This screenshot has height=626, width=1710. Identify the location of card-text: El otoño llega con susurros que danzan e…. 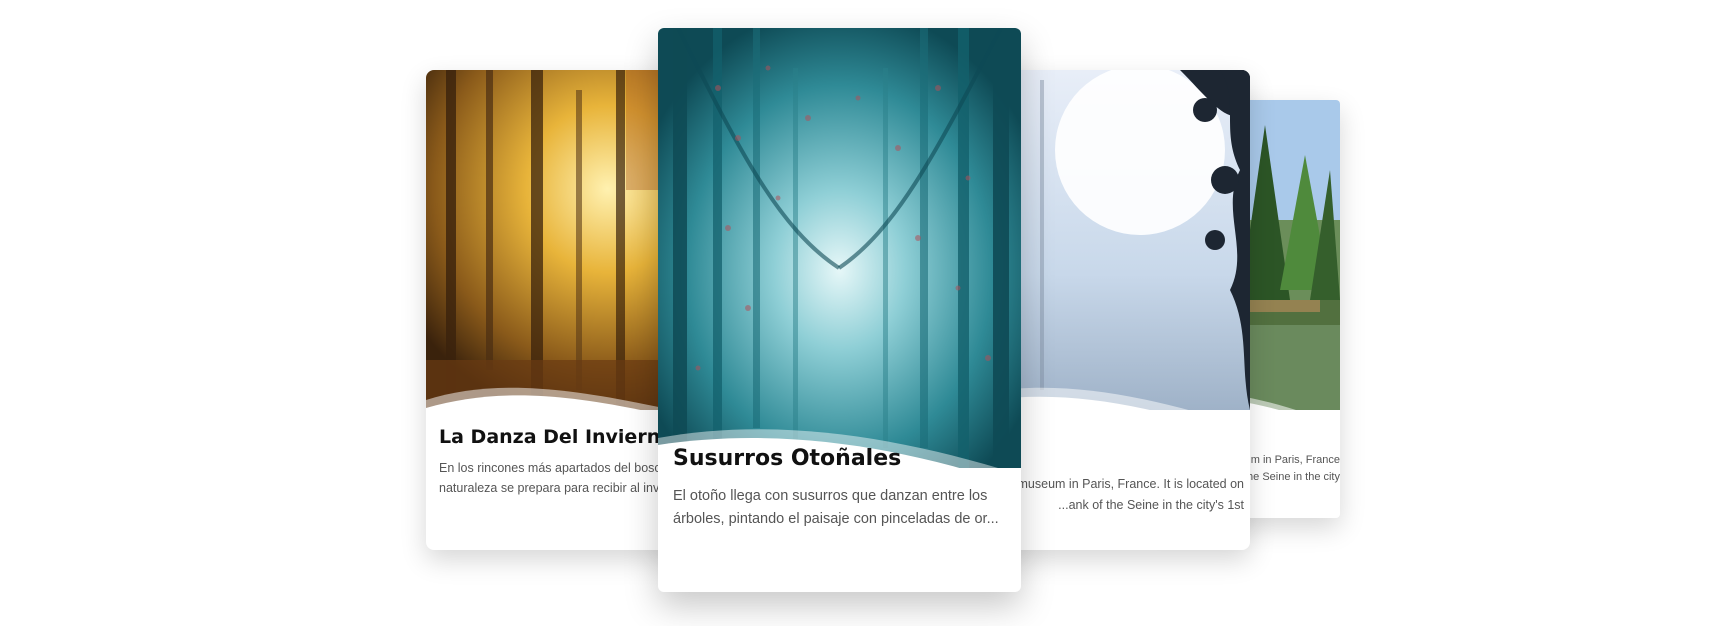
(836, 507).